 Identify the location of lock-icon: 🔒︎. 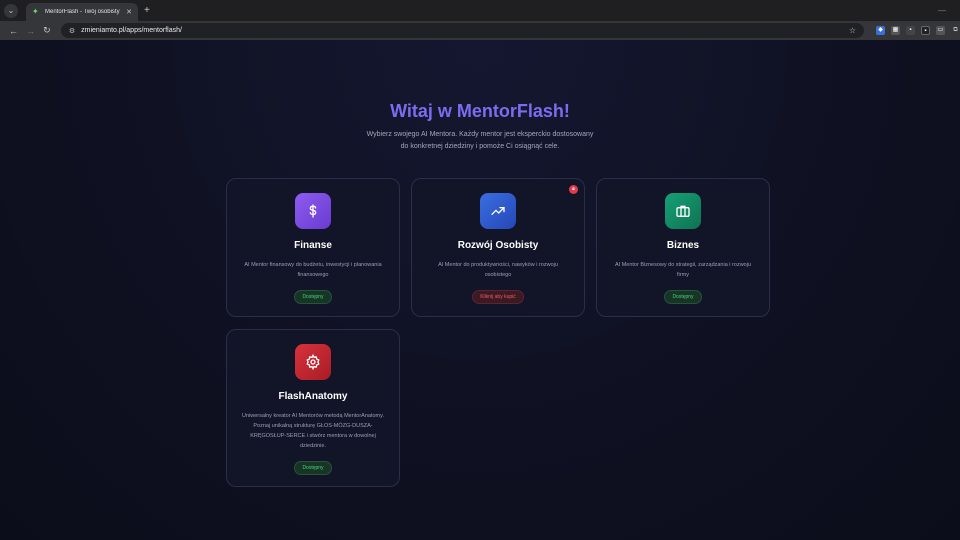
(573, 189).